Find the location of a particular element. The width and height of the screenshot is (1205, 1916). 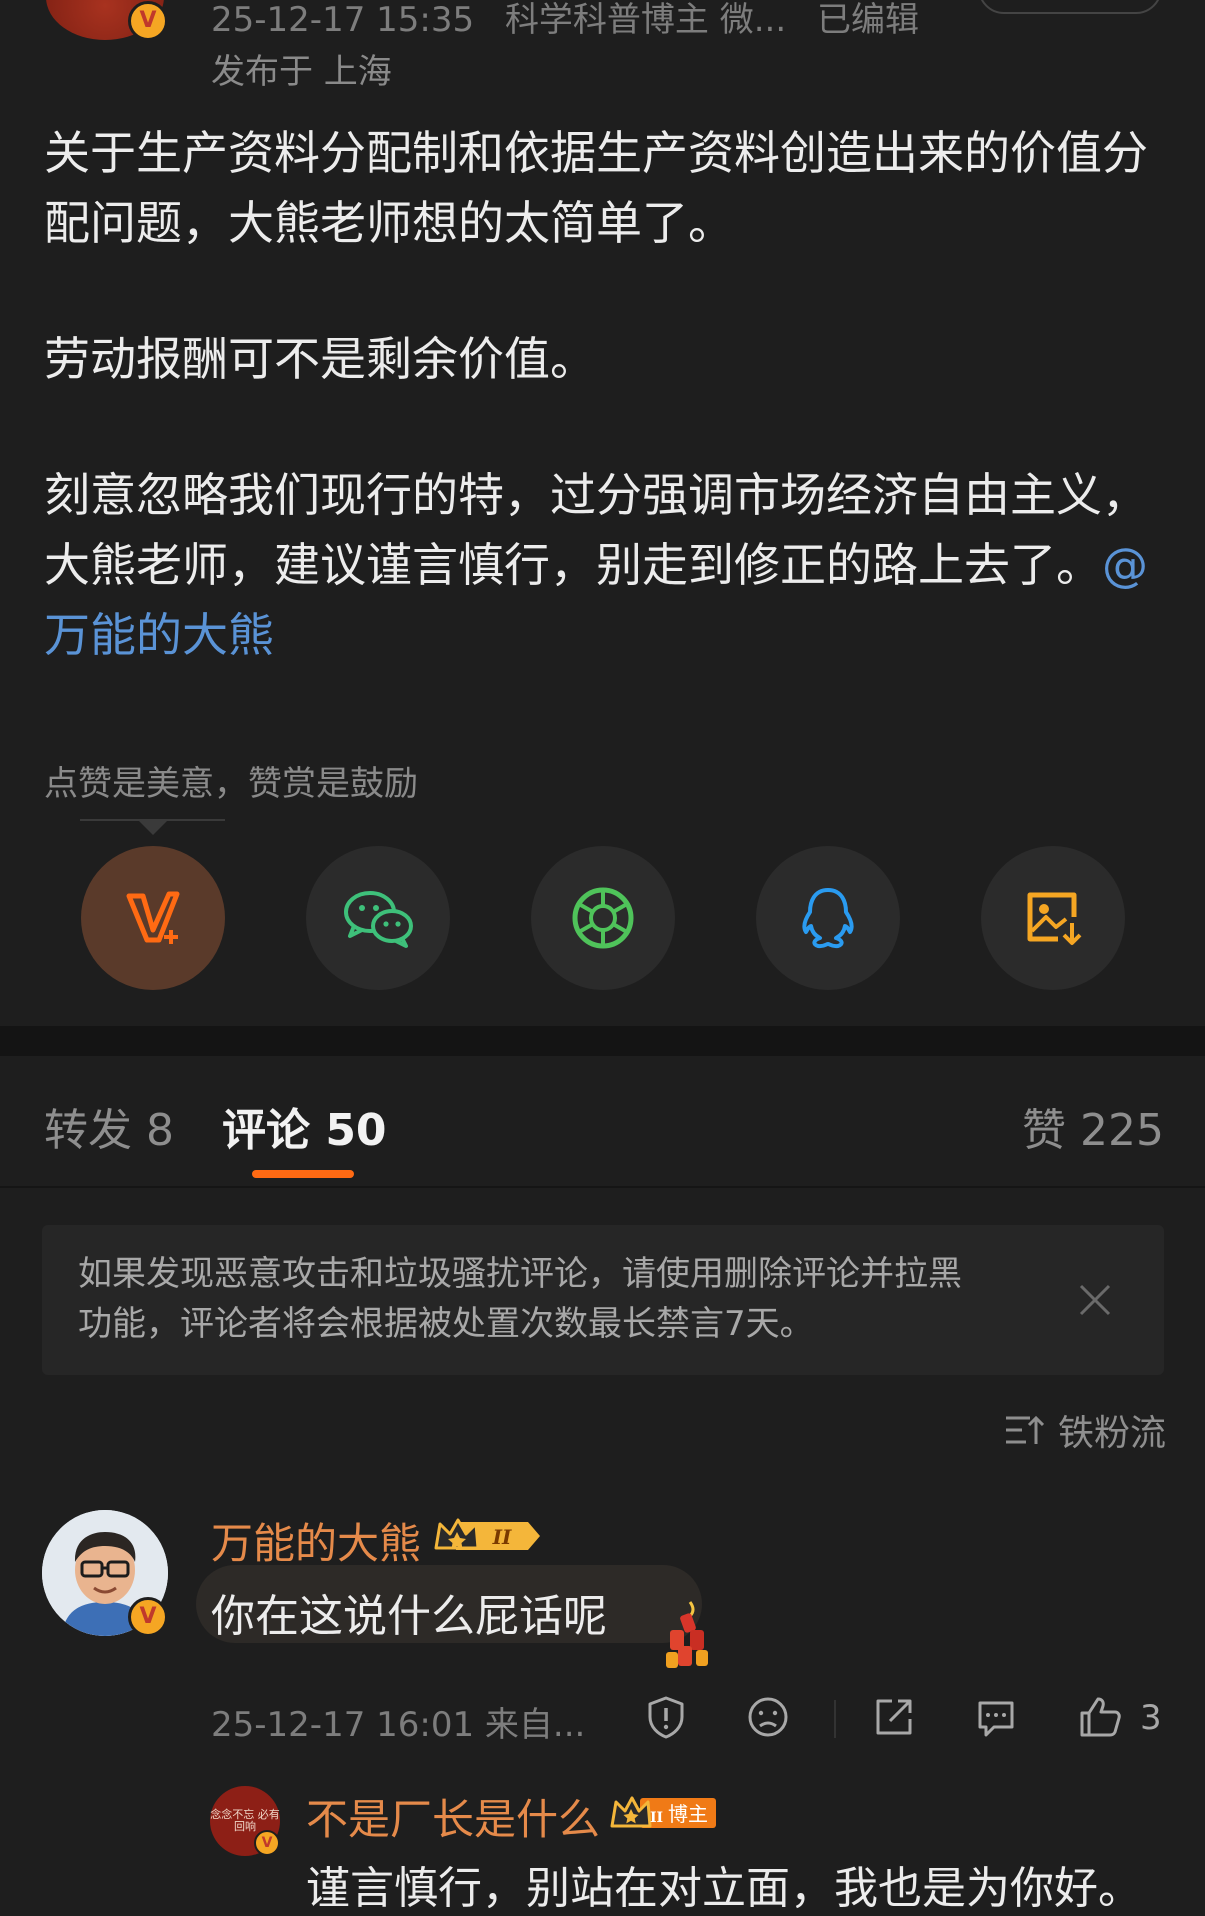

reward-button is located at coordinates (153, 918).